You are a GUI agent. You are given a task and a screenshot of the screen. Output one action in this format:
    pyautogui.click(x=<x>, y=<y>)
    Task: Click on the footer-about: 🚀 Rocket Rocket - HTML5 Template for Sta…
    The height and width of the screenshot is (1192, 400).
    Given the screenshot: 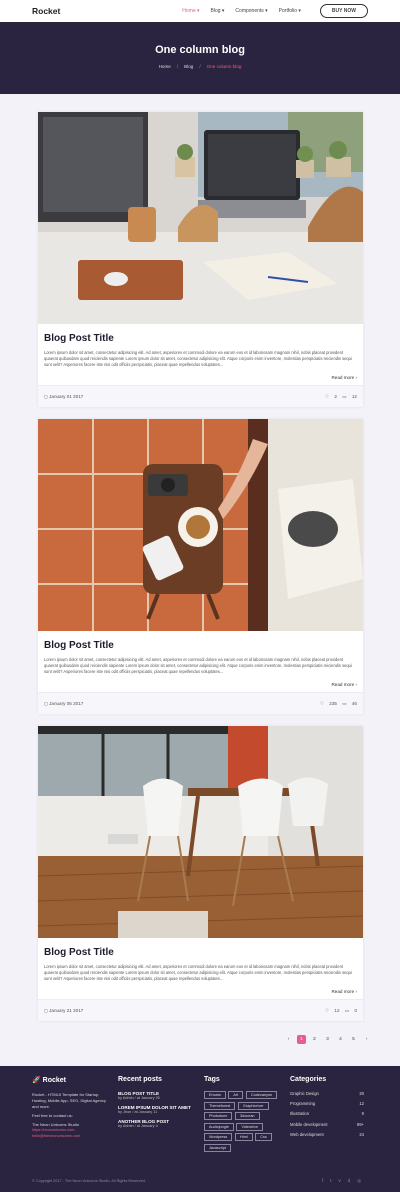 What is the action you would take?
    pyautogui.click(x=71, y=1108)
    